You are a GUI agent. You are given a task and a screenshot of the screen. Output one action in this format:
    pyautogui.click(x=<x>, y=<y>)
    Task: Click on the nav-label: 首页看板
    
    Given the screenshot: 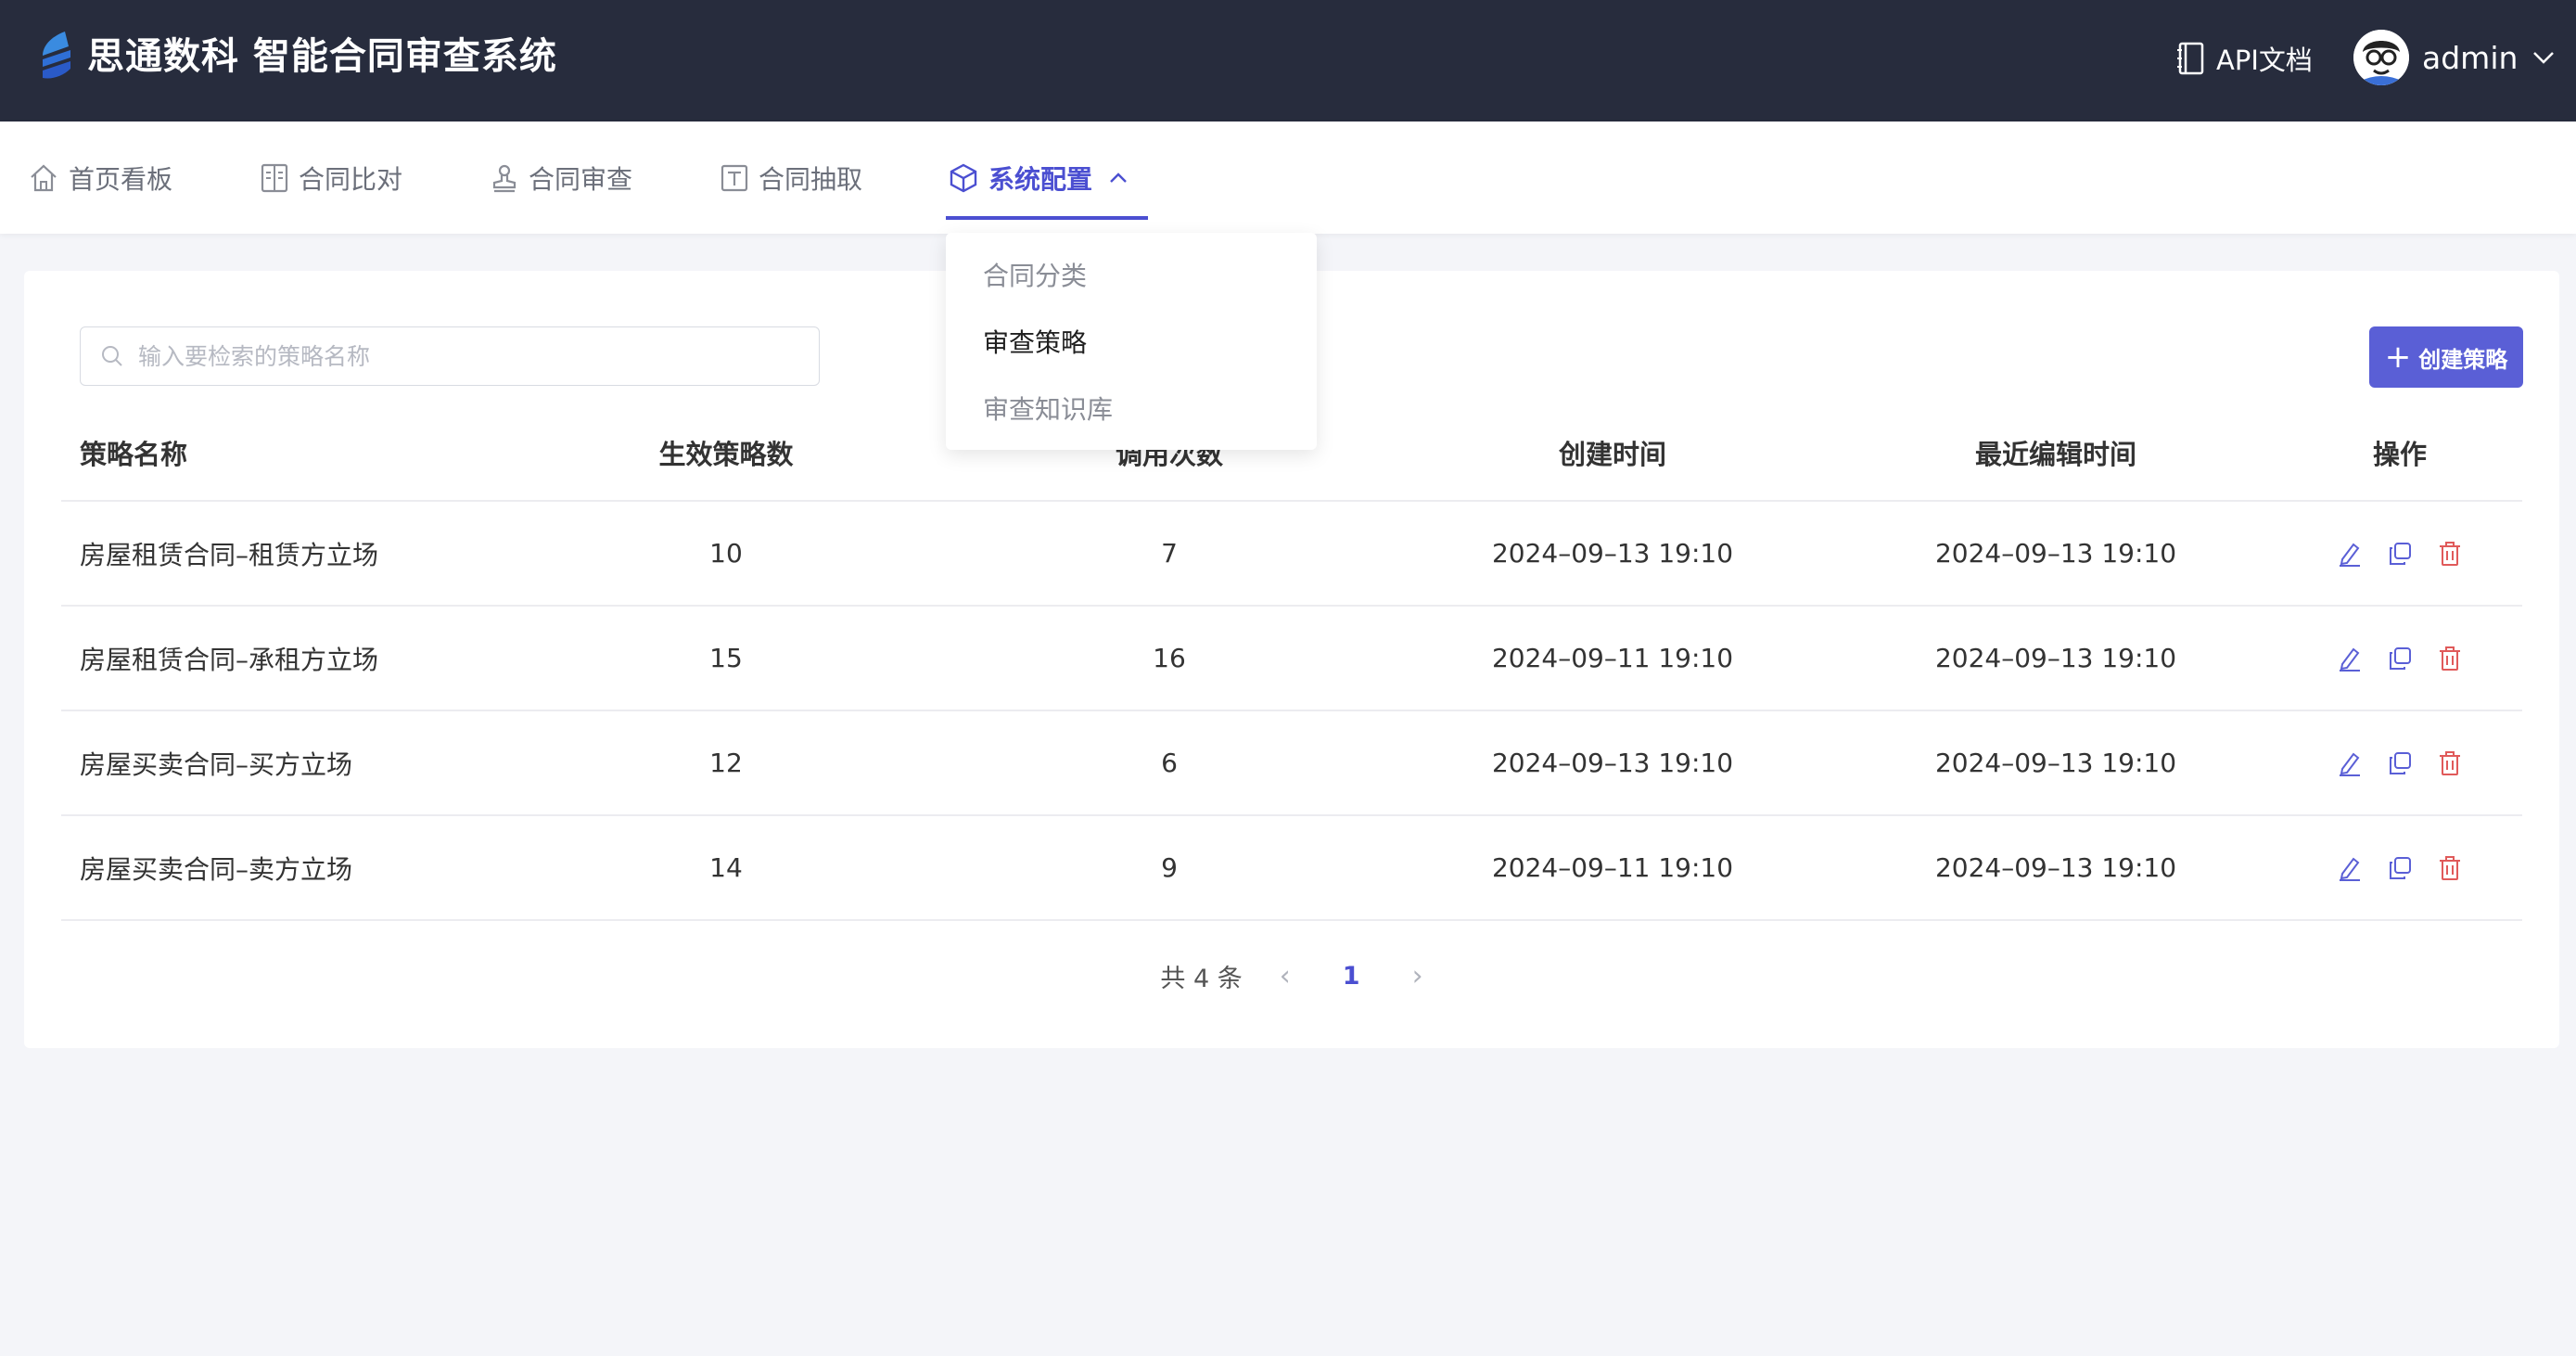 What is the action you would take?
    pyautogui.click(x=121, y=179)
    